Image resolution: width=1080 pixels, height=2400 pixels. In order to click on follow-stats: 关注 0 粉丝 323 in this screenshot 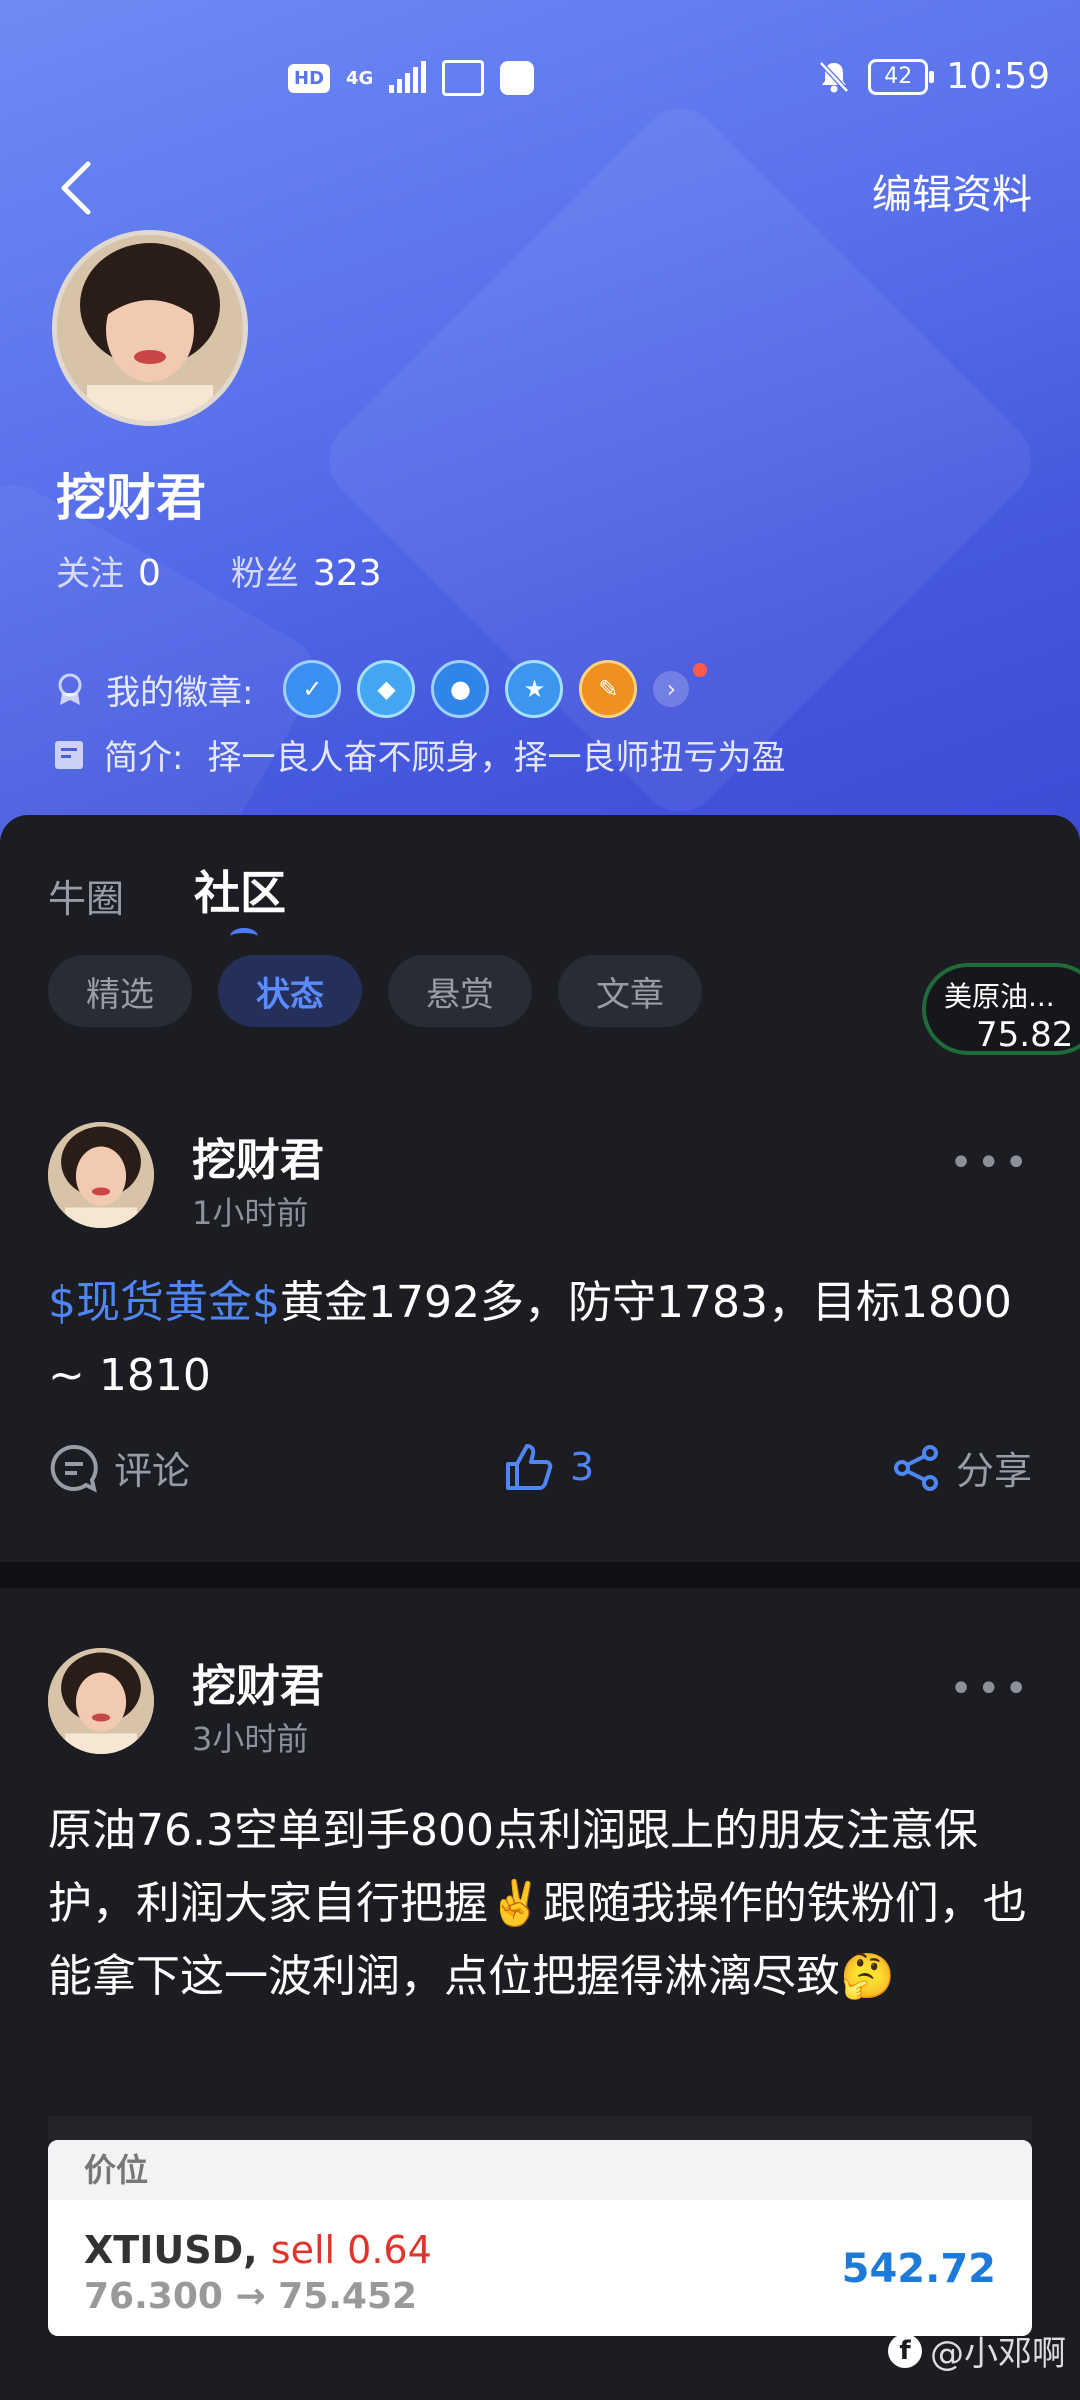, I will do `click(219, 570)`.